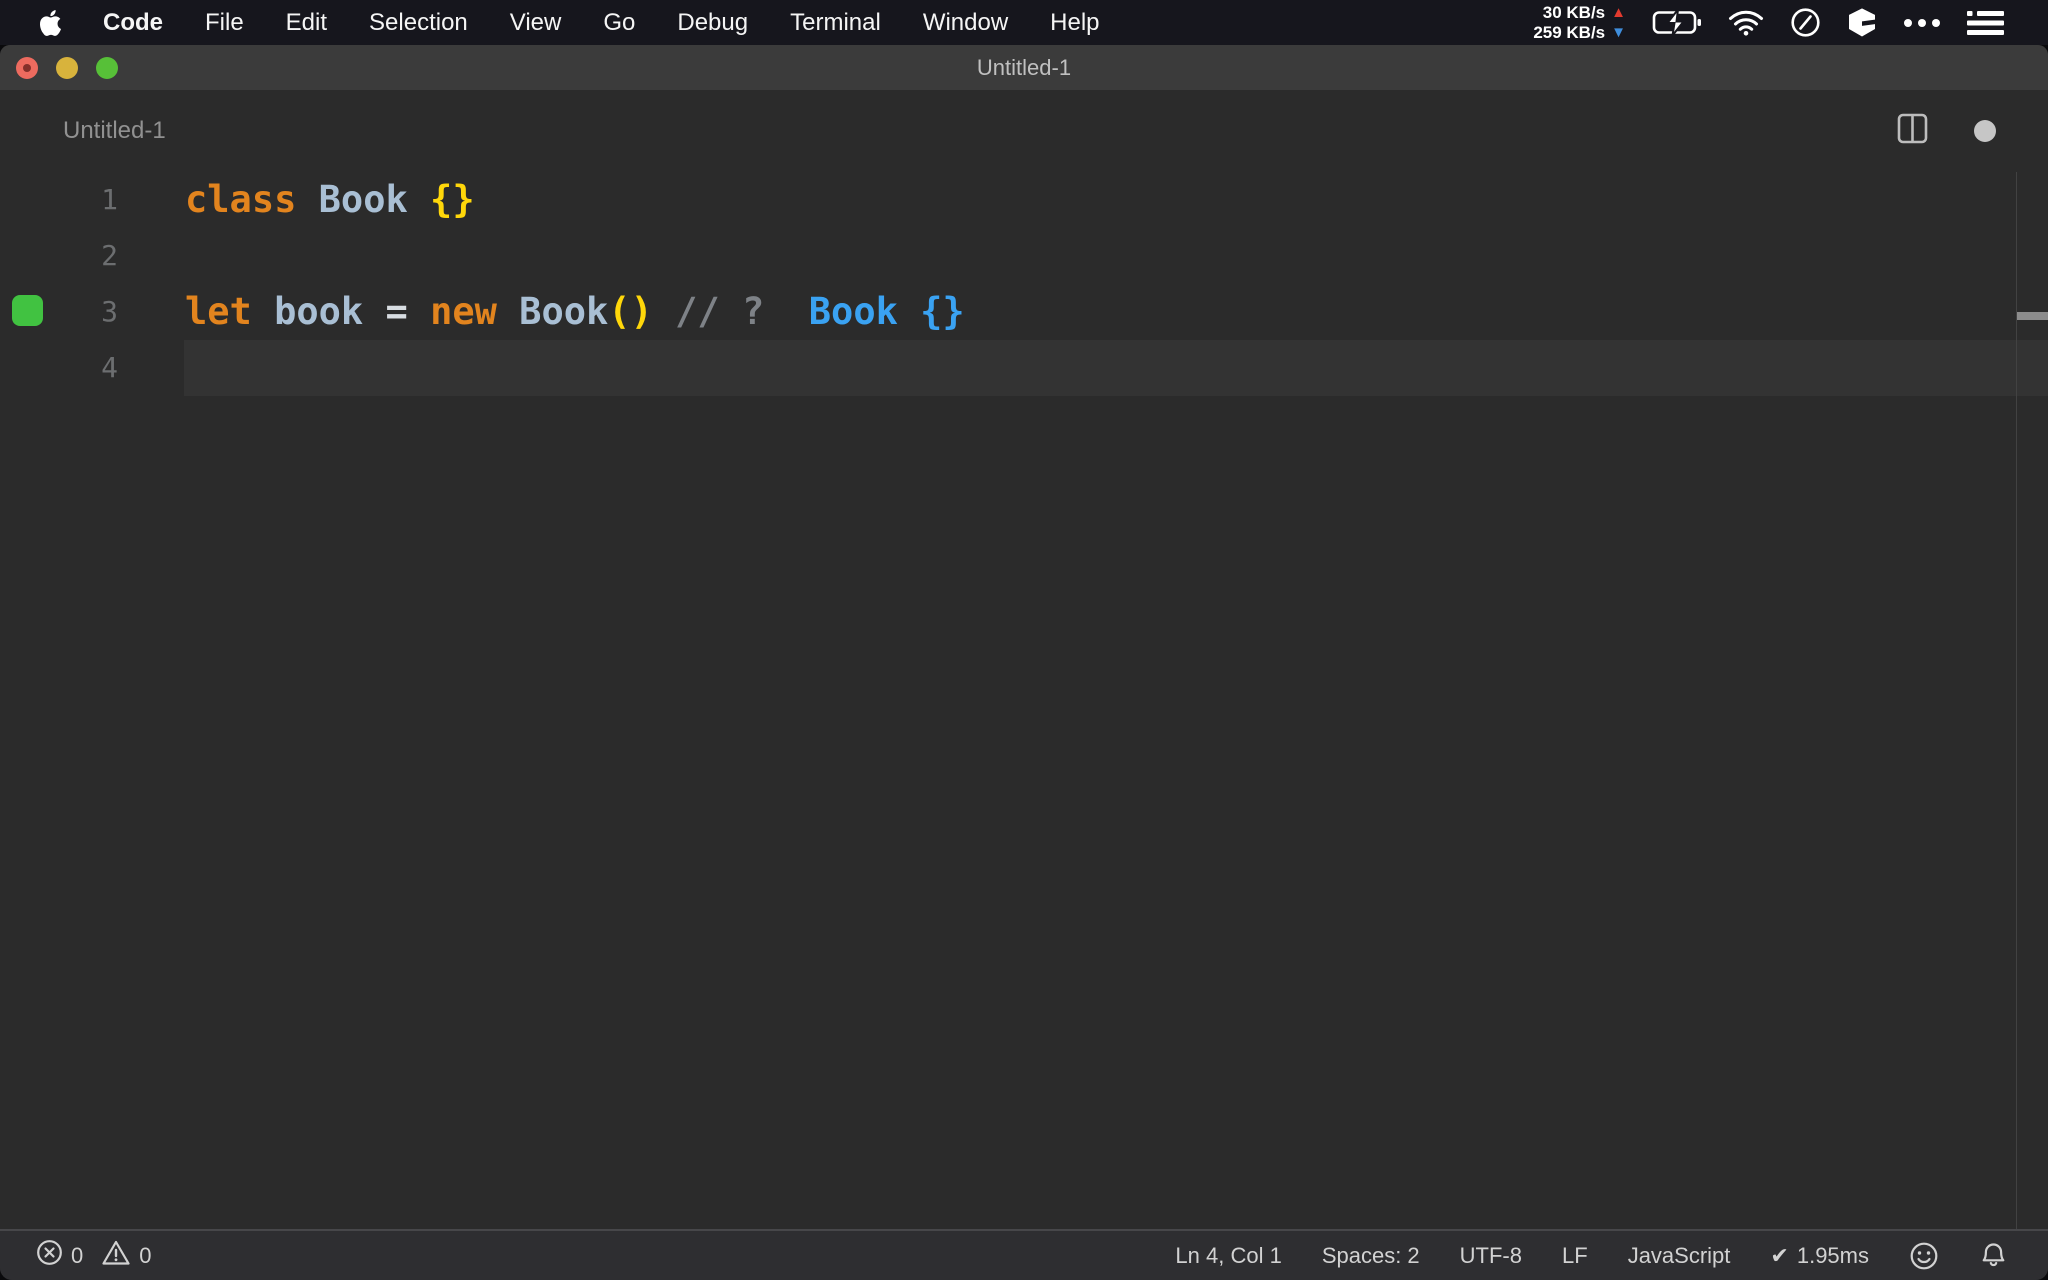 Image resolution: width=2048 pixels, height=1280 pixels. Describe the element at coordinates (1569, 32) in the screenshot. I see `download-speed: 259 KB/s` at that location.